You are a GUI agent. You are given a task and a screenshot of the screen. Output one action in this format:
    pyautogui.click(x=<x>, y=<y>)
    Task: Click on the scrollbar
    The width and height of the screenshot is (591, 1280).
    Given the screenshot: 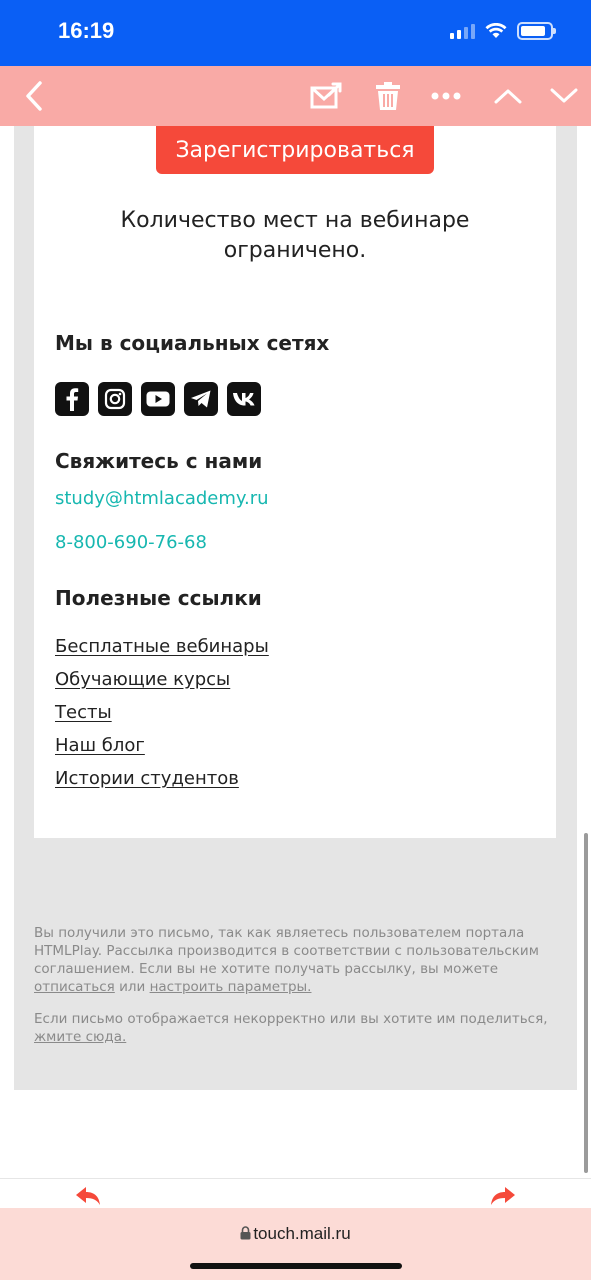 What is the action you would take?
    pyautogui.click(x=586, y=1003)
    